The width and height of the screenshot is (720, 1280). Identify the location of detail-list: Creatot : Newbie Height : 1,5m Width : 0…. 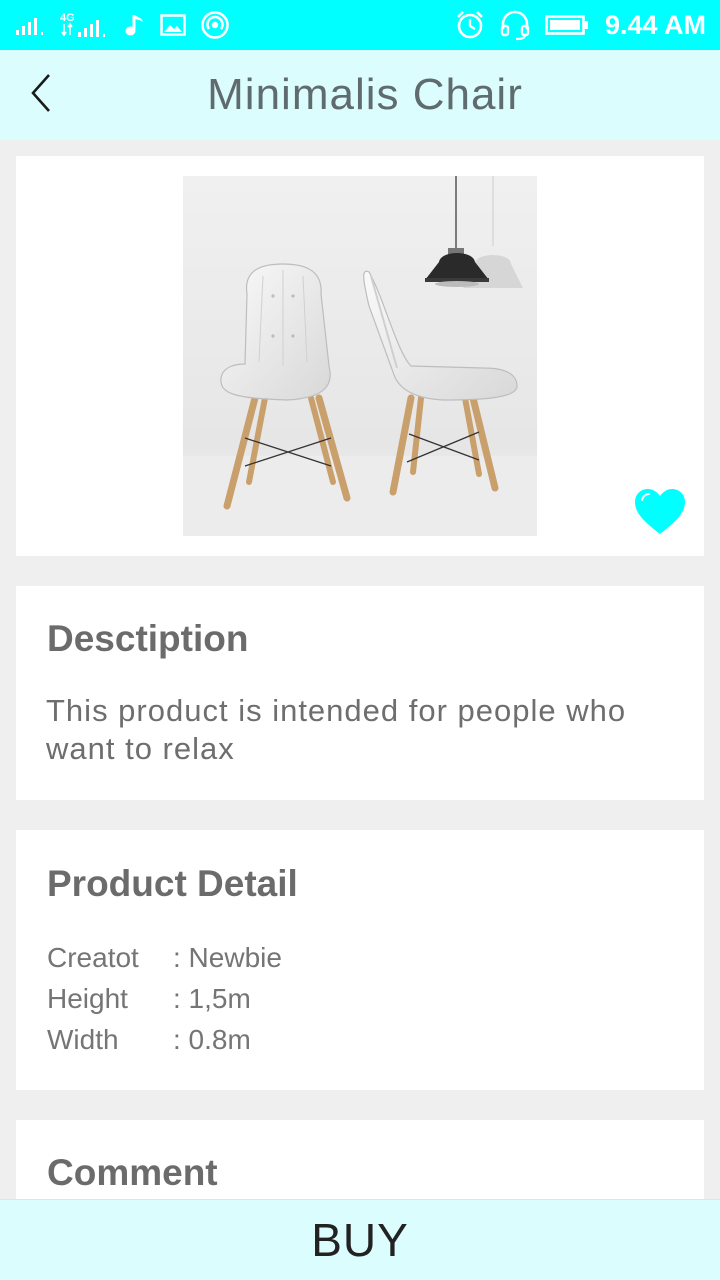
(164, 998).